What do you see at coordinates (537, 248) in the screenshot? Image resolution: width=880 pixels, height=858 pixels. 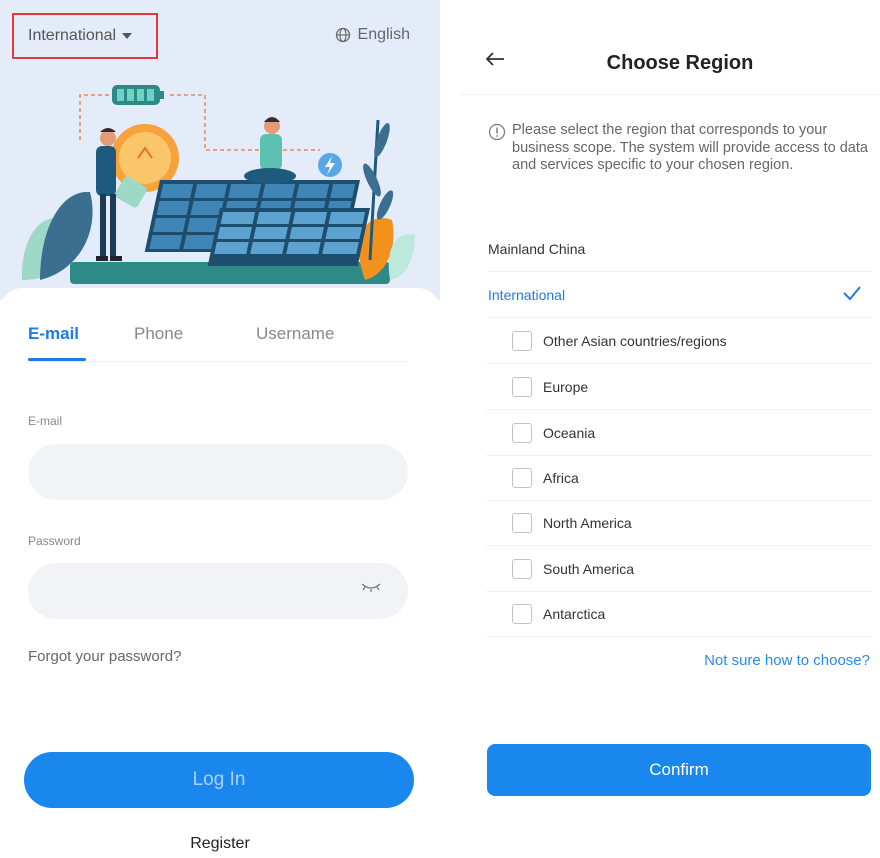 I see `region-option-label: Mainland China` at bounding box center [537, 248].